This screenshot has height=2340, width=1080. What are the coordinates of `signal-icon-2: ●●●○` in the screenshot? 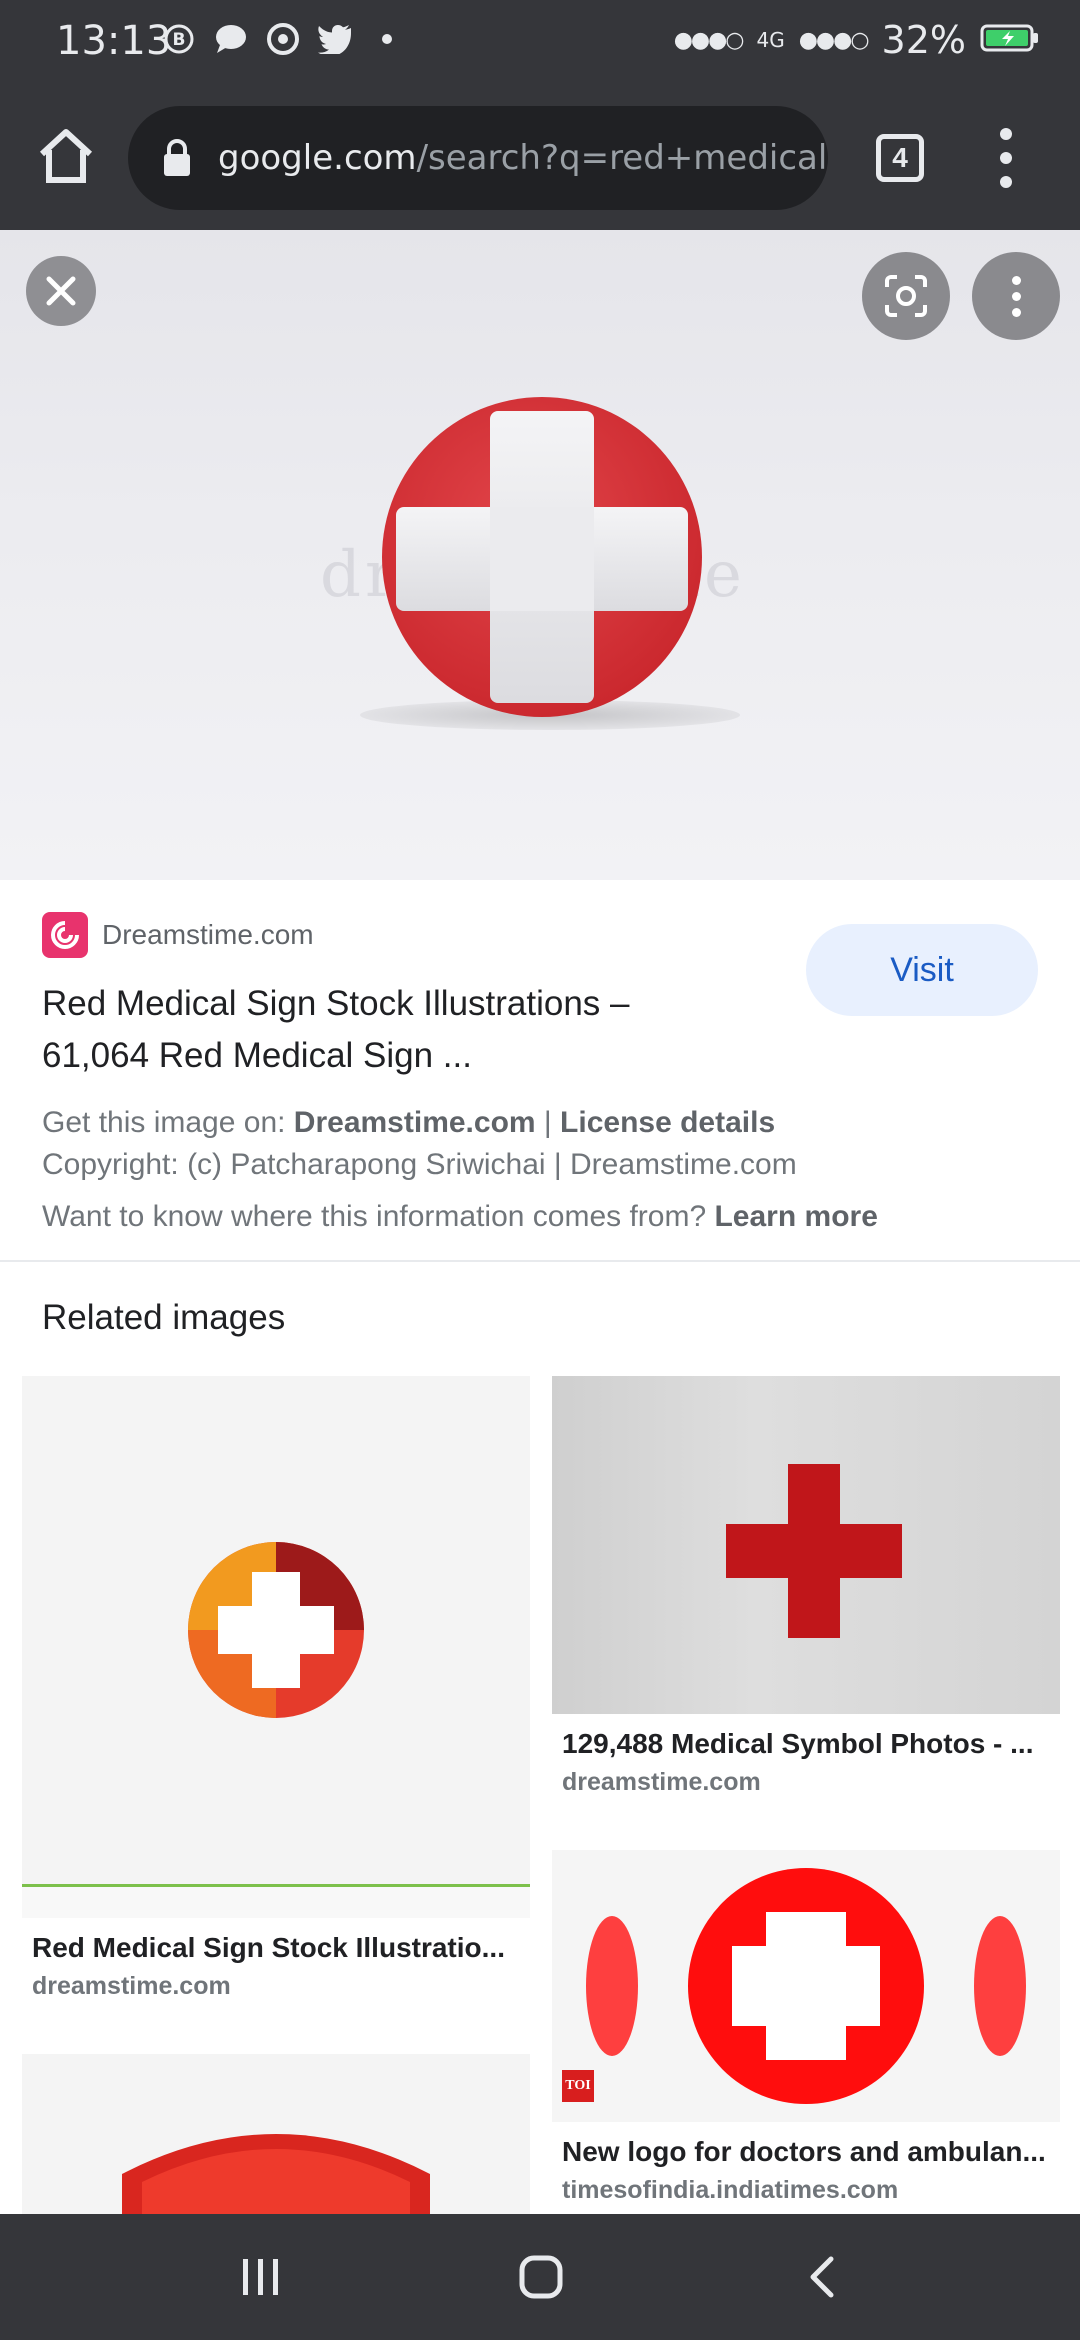 It's located at (834, 40).